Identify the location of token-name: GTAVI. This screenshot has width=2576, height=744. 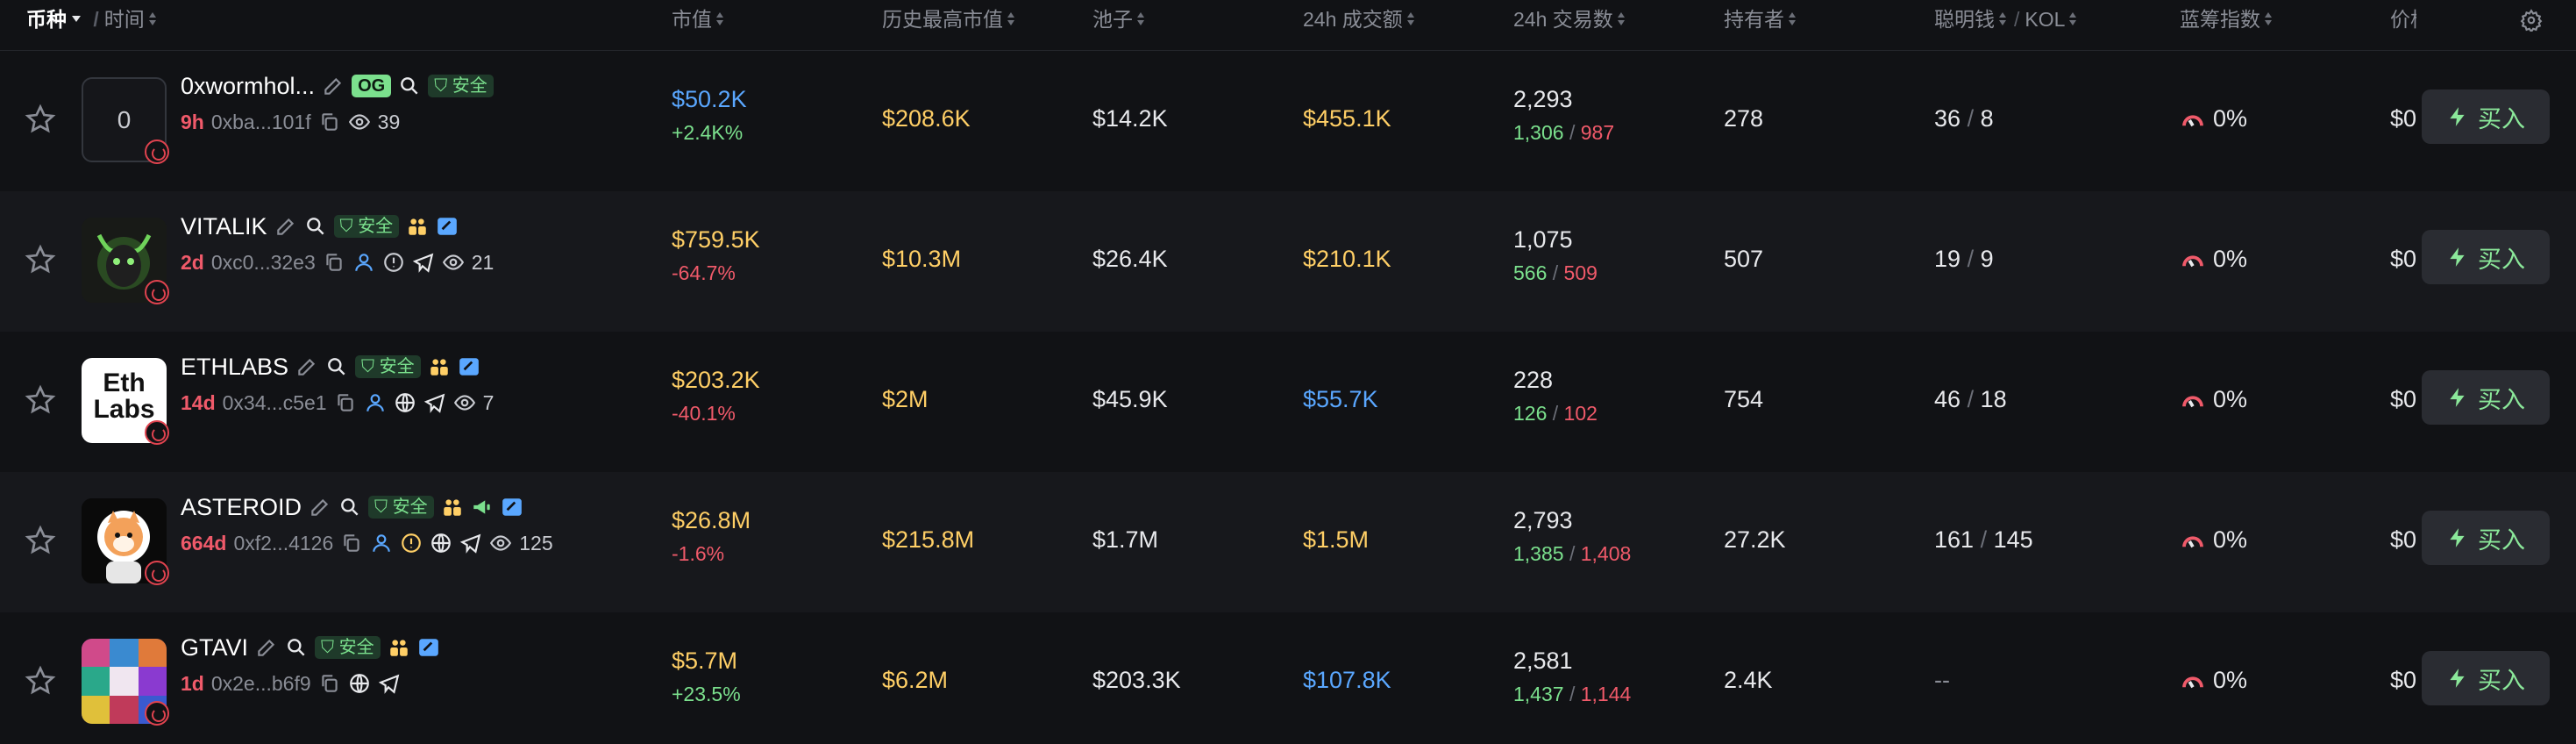
(214, 648).